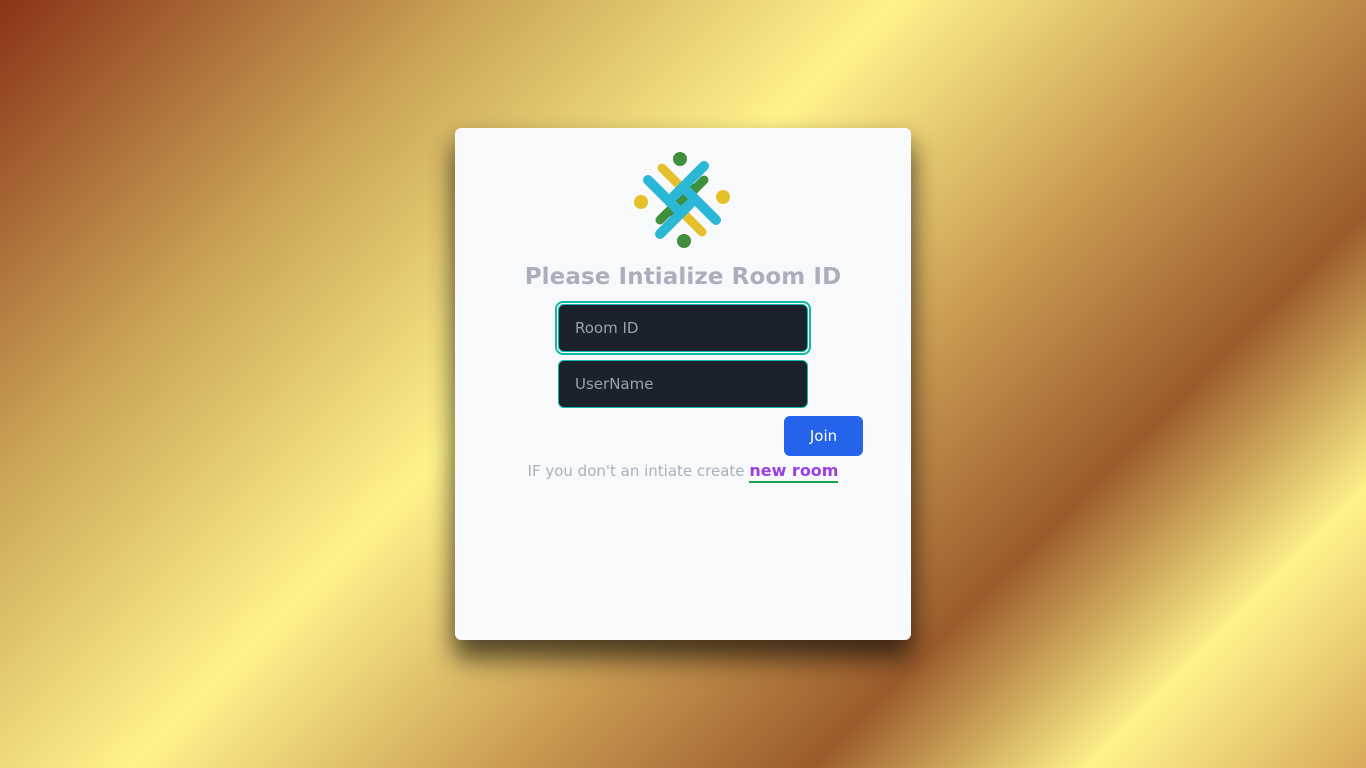  What do you see at coordinates (823, 436) in the screenshot?
I see `join-button: Join` at bounding box center [823, 436].